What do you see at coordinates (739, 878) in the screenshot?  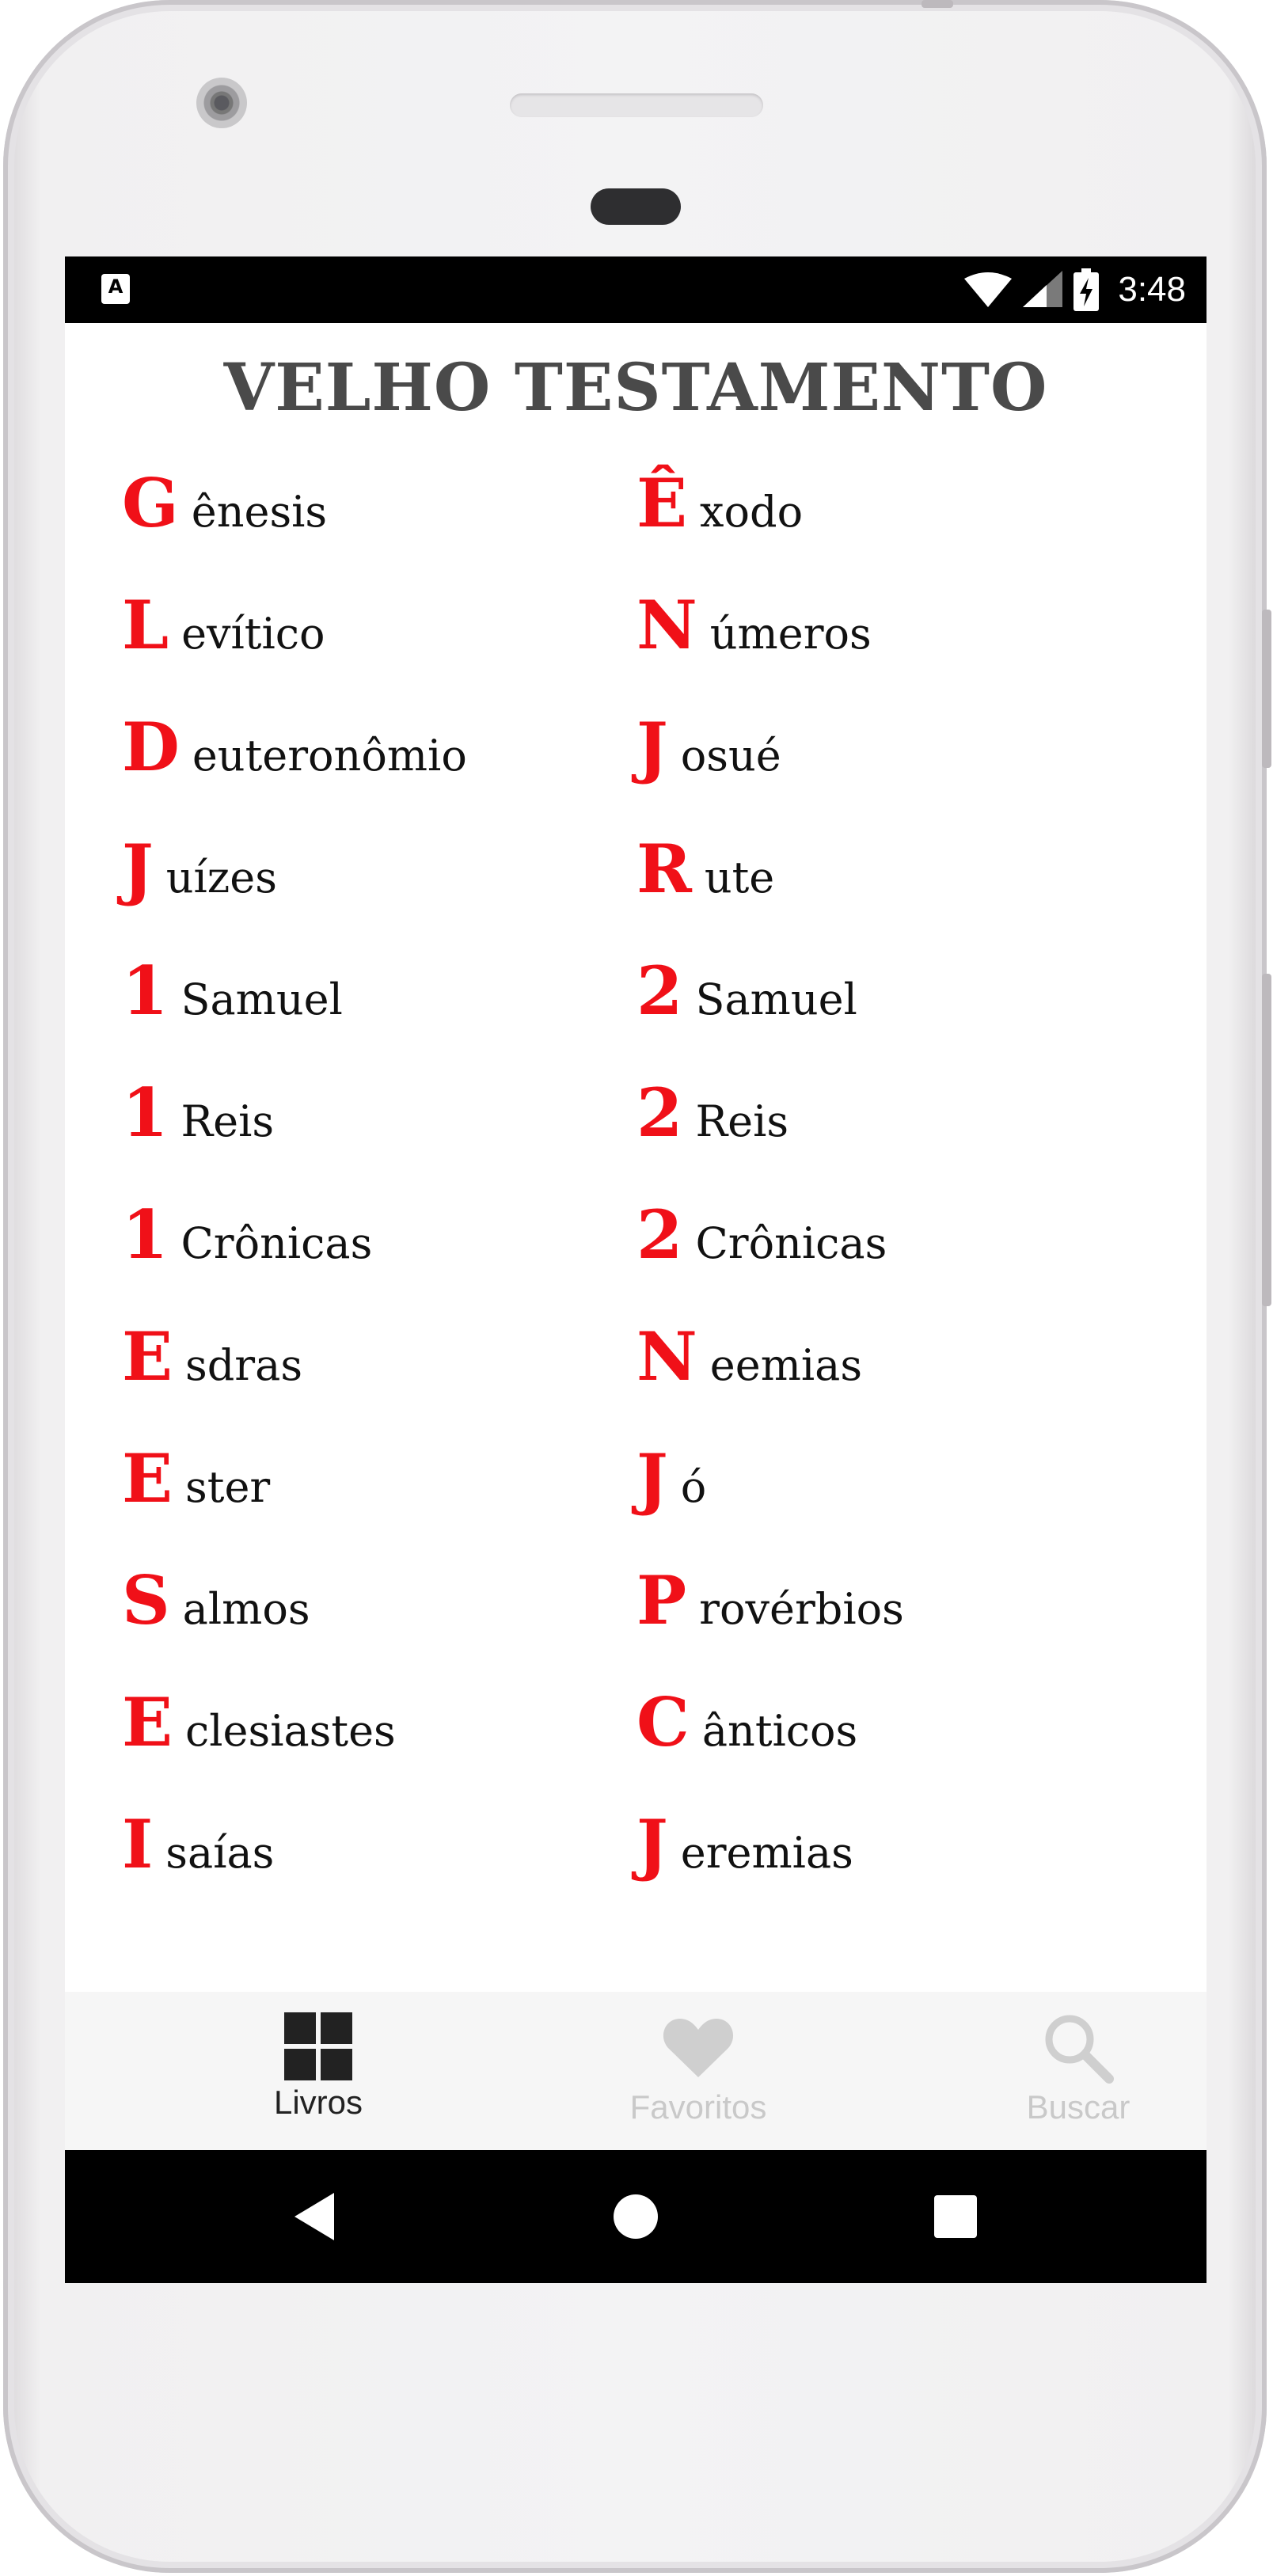 I see `book-name-rest: ute` at bounding box center [739, 878].